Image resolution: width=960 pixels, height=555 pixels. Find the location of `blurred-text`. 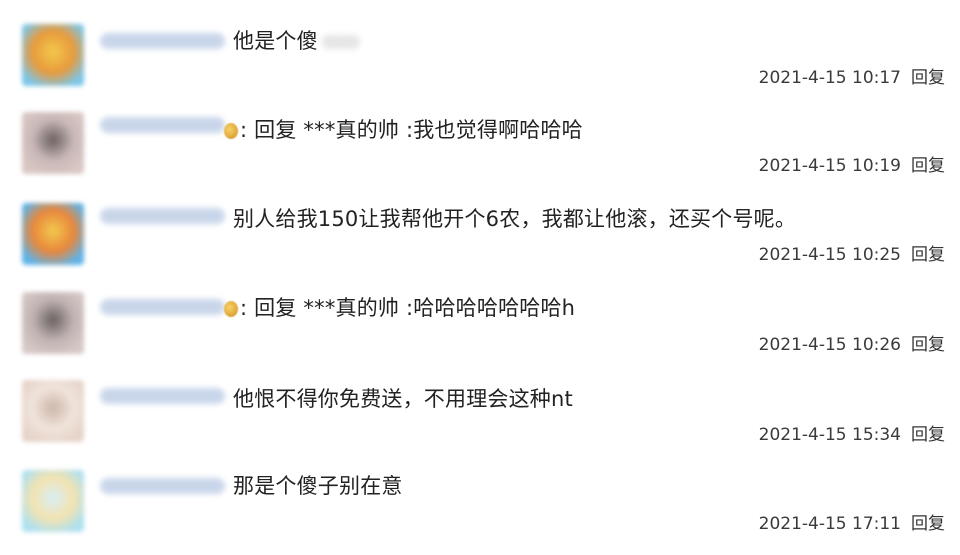

blurred-text is located at coordinates (340, 42).